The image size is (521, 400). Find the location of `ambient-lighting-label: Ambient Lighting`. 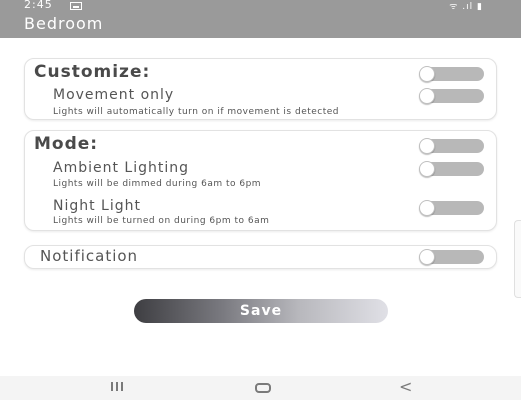

ambient-lighting-label: Ambient Lighting is located at coordinates (121, 168).